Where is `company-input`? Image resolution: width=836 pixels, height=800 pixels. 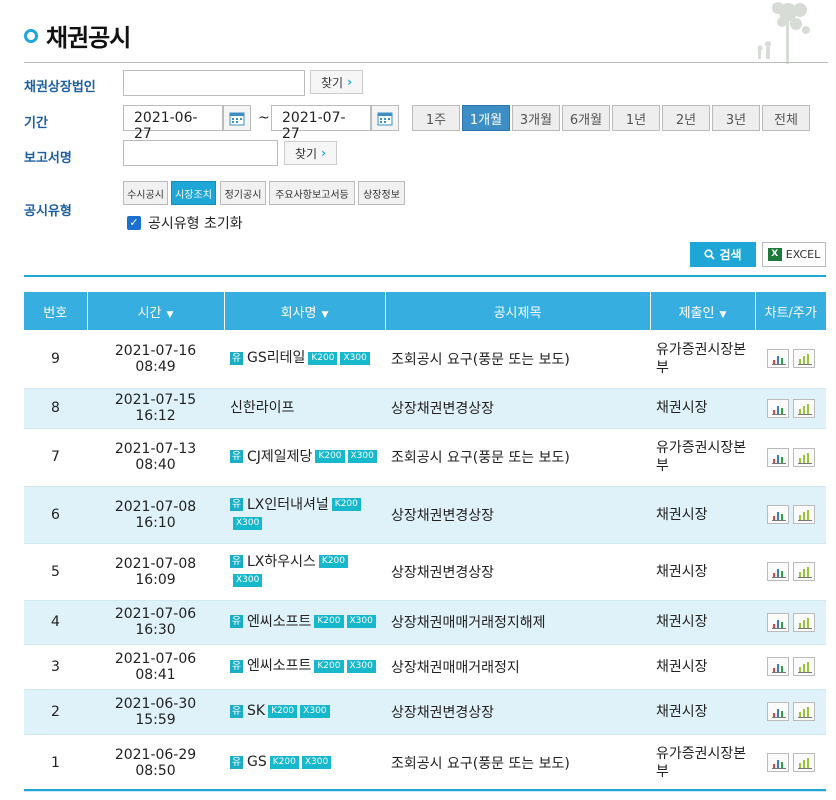 company-input is located at coordinates (214, 83).